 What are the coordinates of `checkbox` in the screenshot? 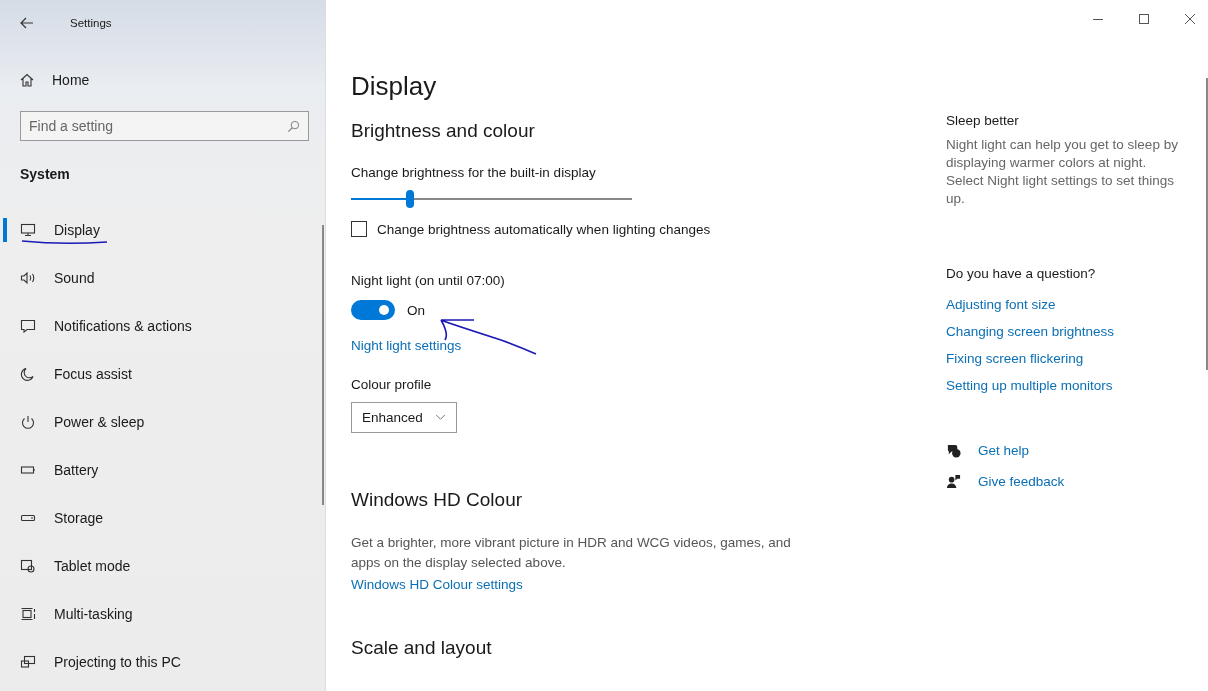 It's located at (359, 229).